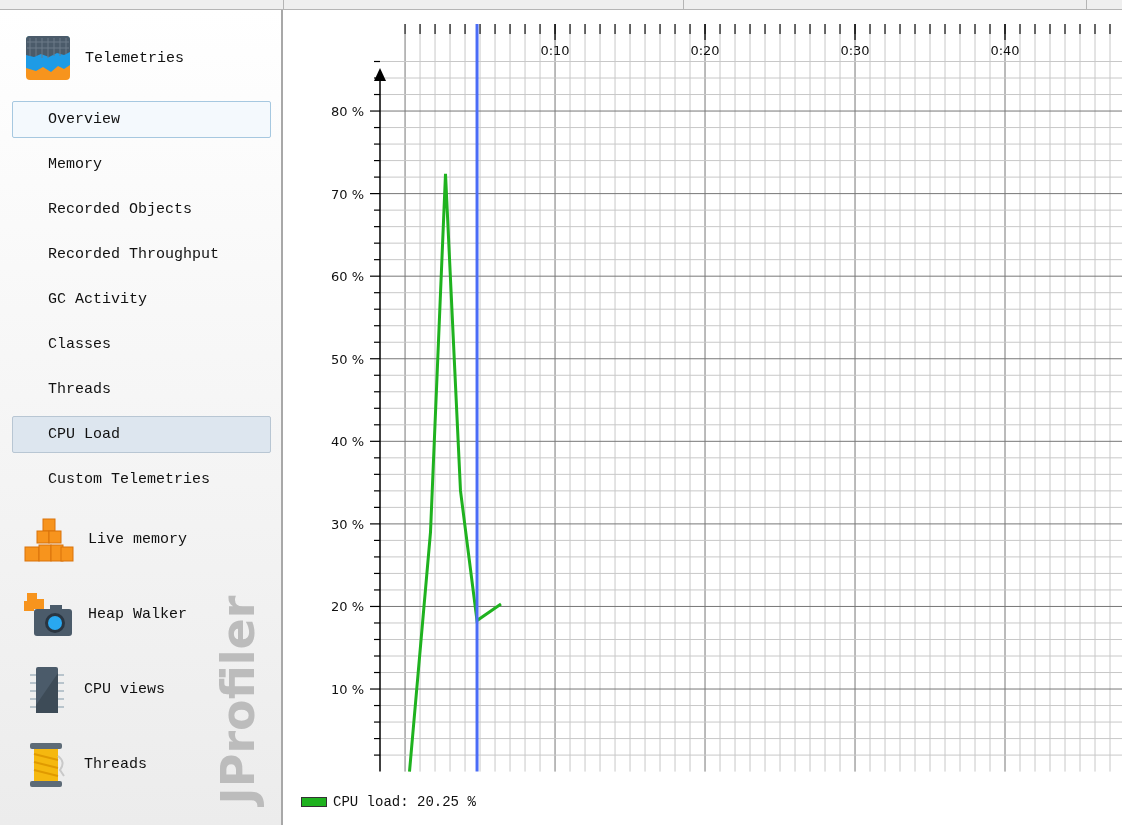  What do you see at coordinates (49, 614) in the screenshot?
I see `camera-icon` at bounding box center [49, 614].